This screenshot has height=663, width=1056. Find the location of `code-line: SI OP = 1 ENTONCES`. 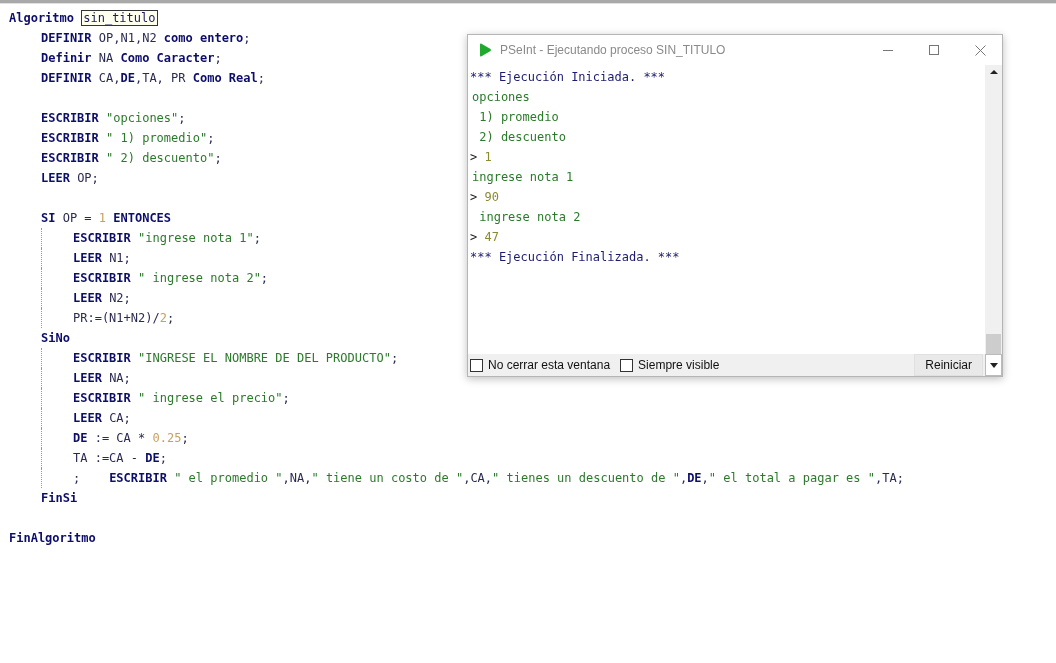

code-line: SI OP = 1 ENTONCES is located at coordinates (106, 218).